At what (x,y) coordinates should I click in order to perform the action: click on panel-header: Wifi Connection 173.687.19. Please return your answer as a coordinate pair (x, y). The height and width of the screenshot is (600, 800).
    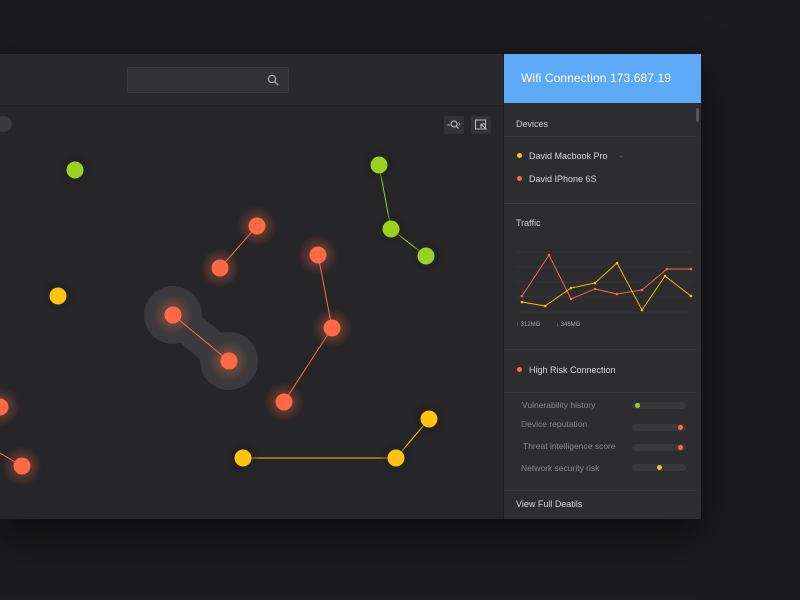
    Looking at the image, I should click on (602, 78).